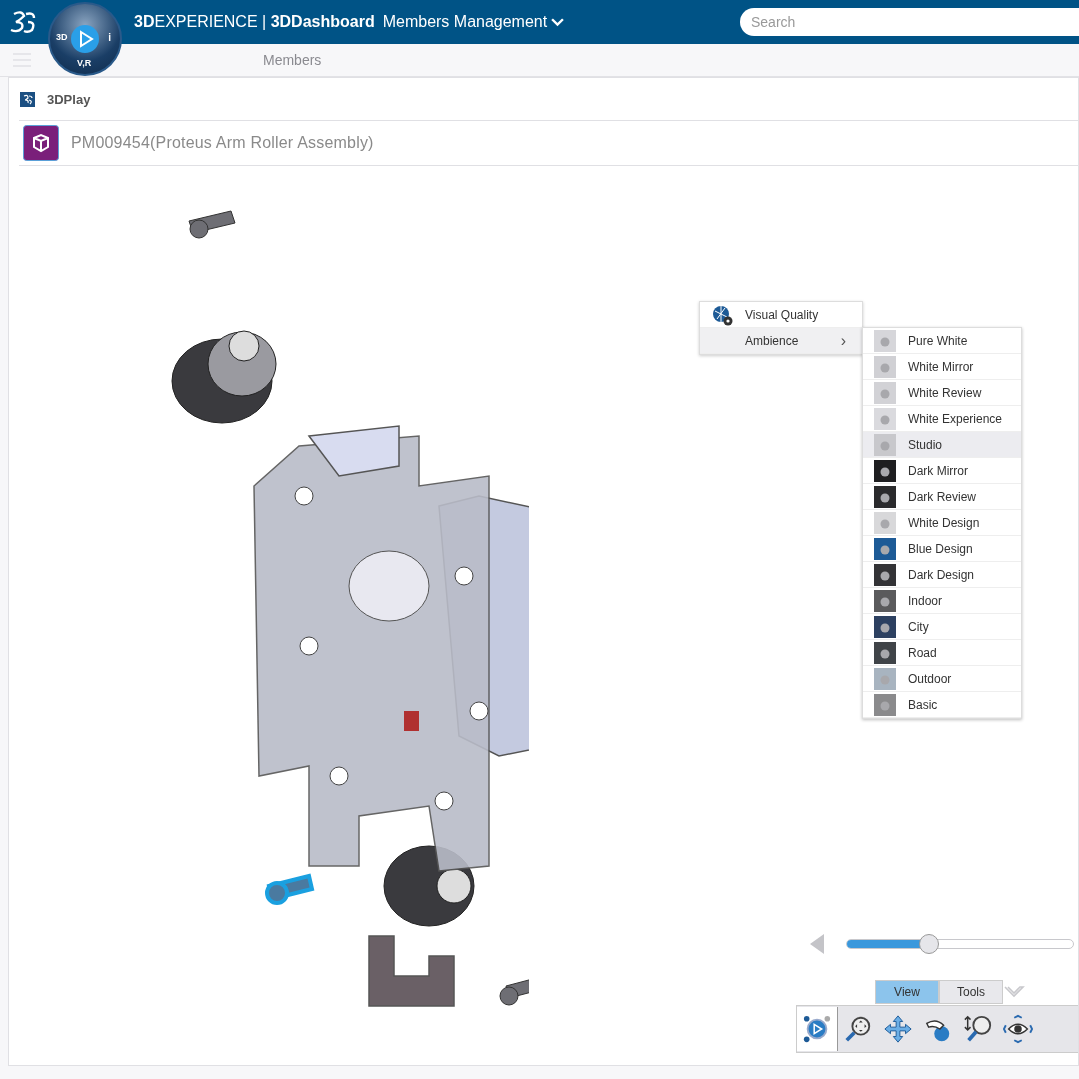  What do you see at coordinates (781, 341) in the screenshot?
I see `menu-item: Ambience ›` at bounding box center [781, 341].